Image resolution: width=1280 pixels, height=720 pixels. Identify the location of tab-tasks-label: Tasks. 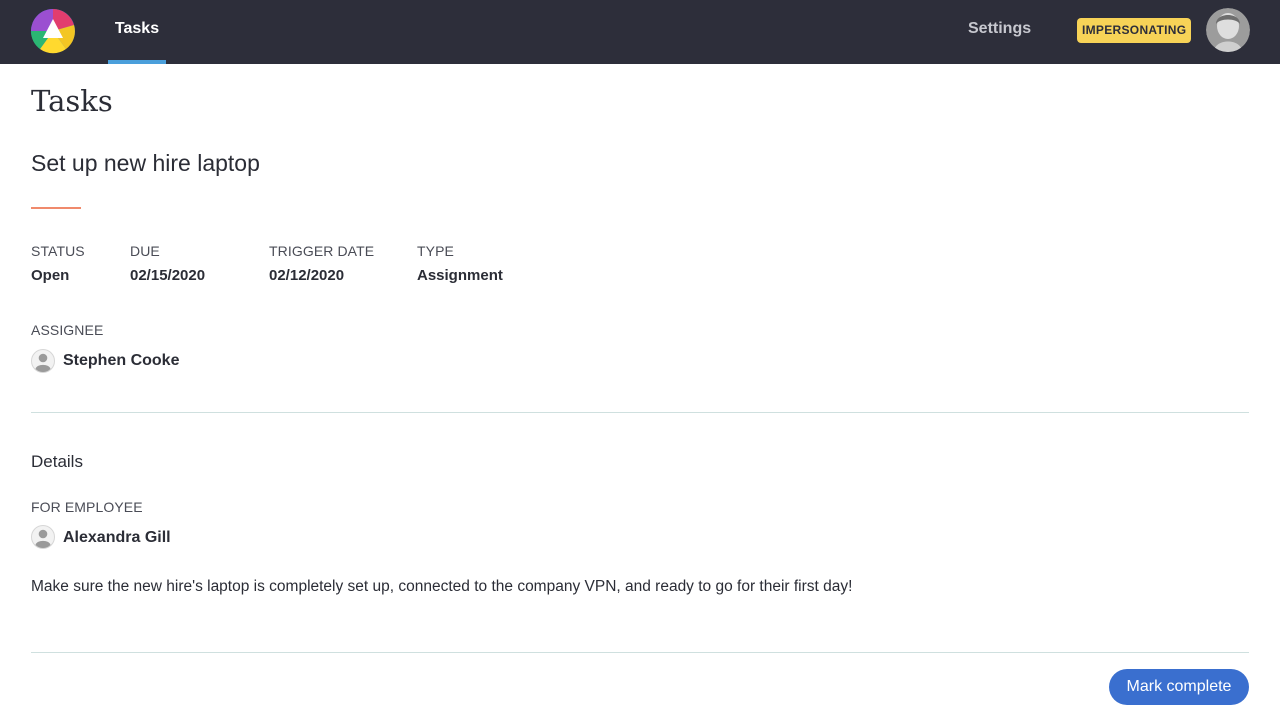
(137, 28).